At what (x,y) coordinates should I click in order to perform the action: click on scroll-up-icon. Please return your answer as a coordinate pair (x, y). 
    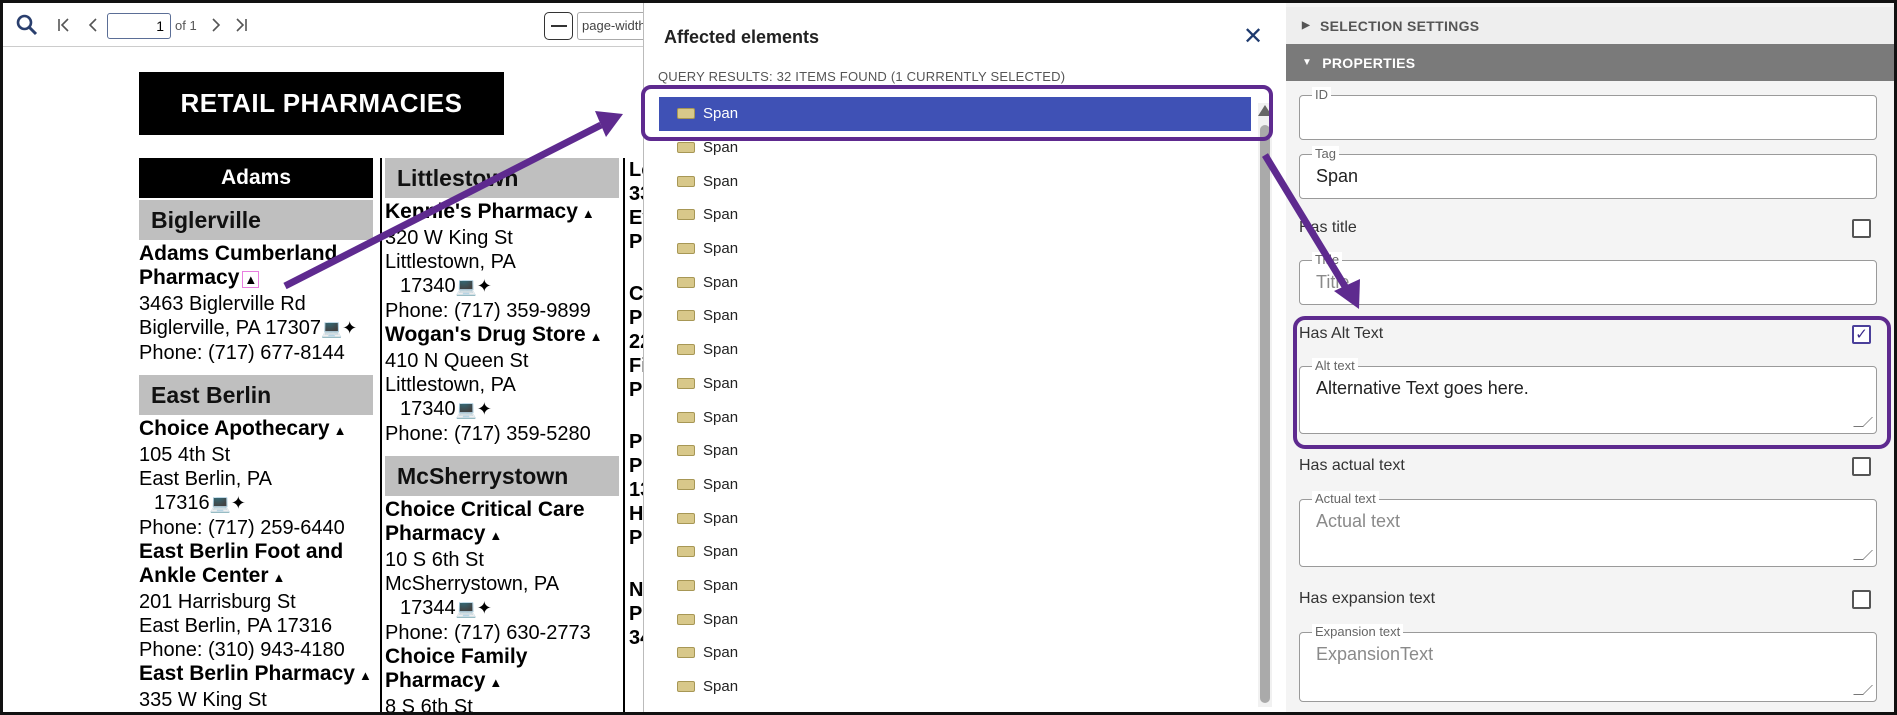
    Looking at the image, I should click on (1265, 110).